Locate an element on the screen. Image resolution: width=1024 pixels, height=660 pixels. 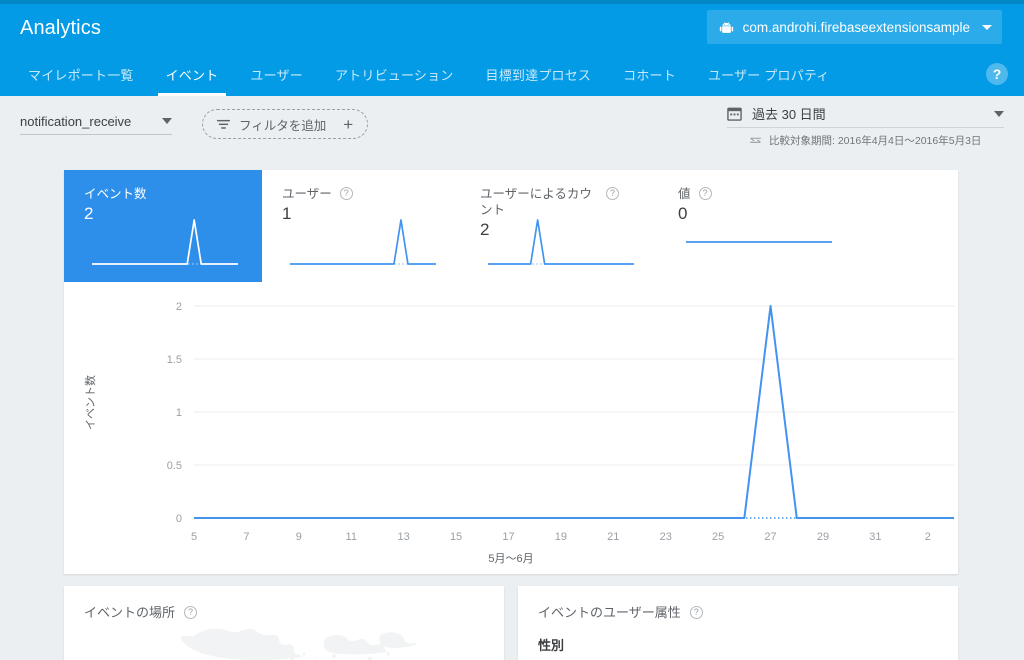
compare-period-text: 比較対象期間: 2016年4月4日〜2016年5月3日 is located at coordinates (875, 141).